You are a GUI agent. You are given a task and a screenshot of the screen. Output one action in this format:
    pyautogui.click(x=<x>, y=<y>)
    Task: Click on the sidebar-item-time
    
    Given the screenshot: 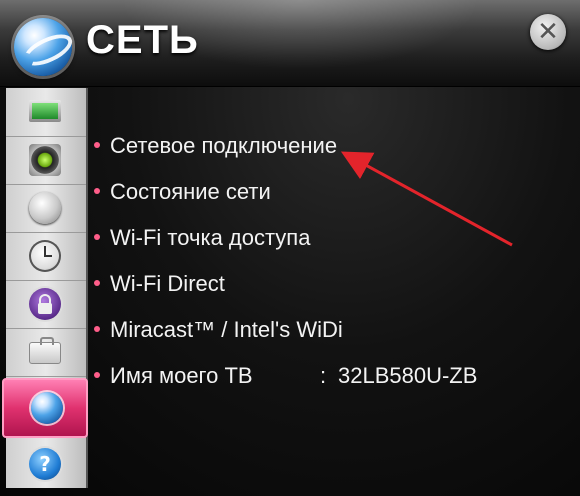 What is the action you would take?
    pyautogui.click(x=46, y=256)
    